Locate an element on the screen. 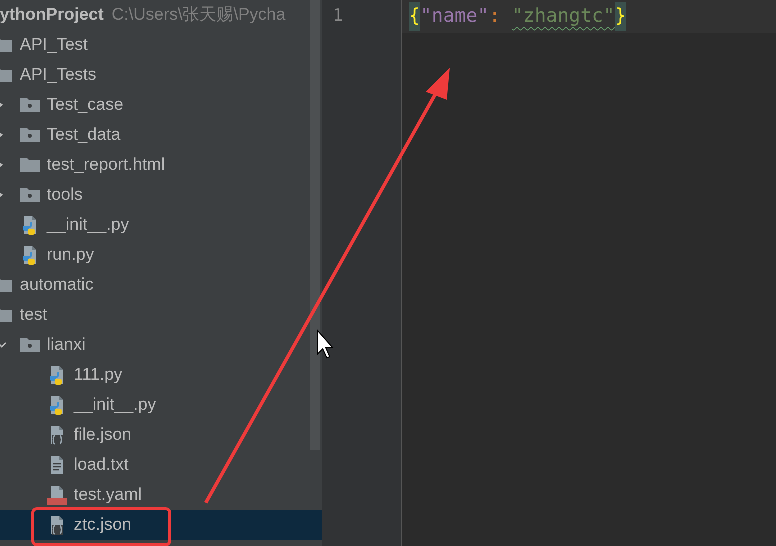  tree-item-label: API_Tests is located at coordinates (58, 75).